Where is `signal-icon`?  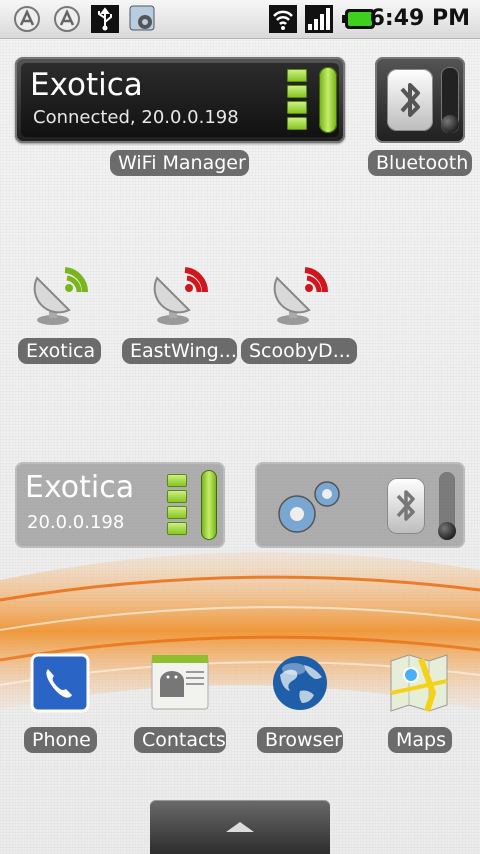
signal-icon is located at coordinates (319, 19).